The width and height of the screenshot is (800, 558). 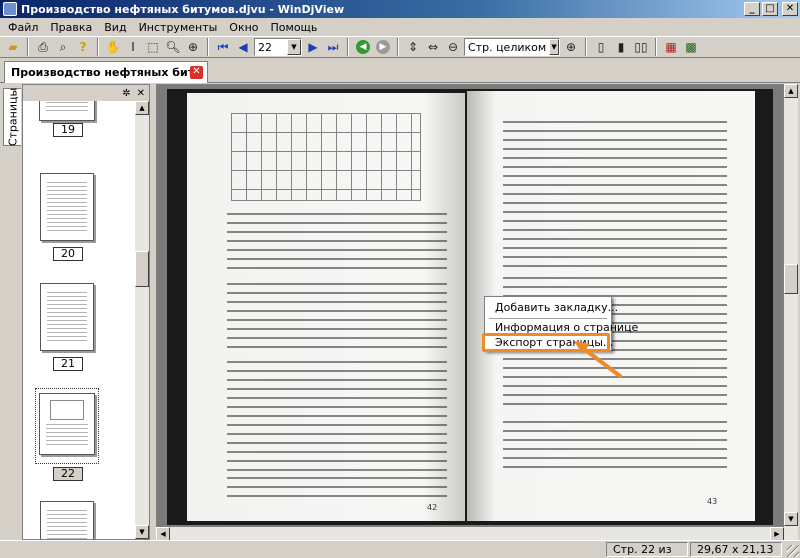 I want to click on panel-settings-icon: ✲, so click(x=126, y=93).